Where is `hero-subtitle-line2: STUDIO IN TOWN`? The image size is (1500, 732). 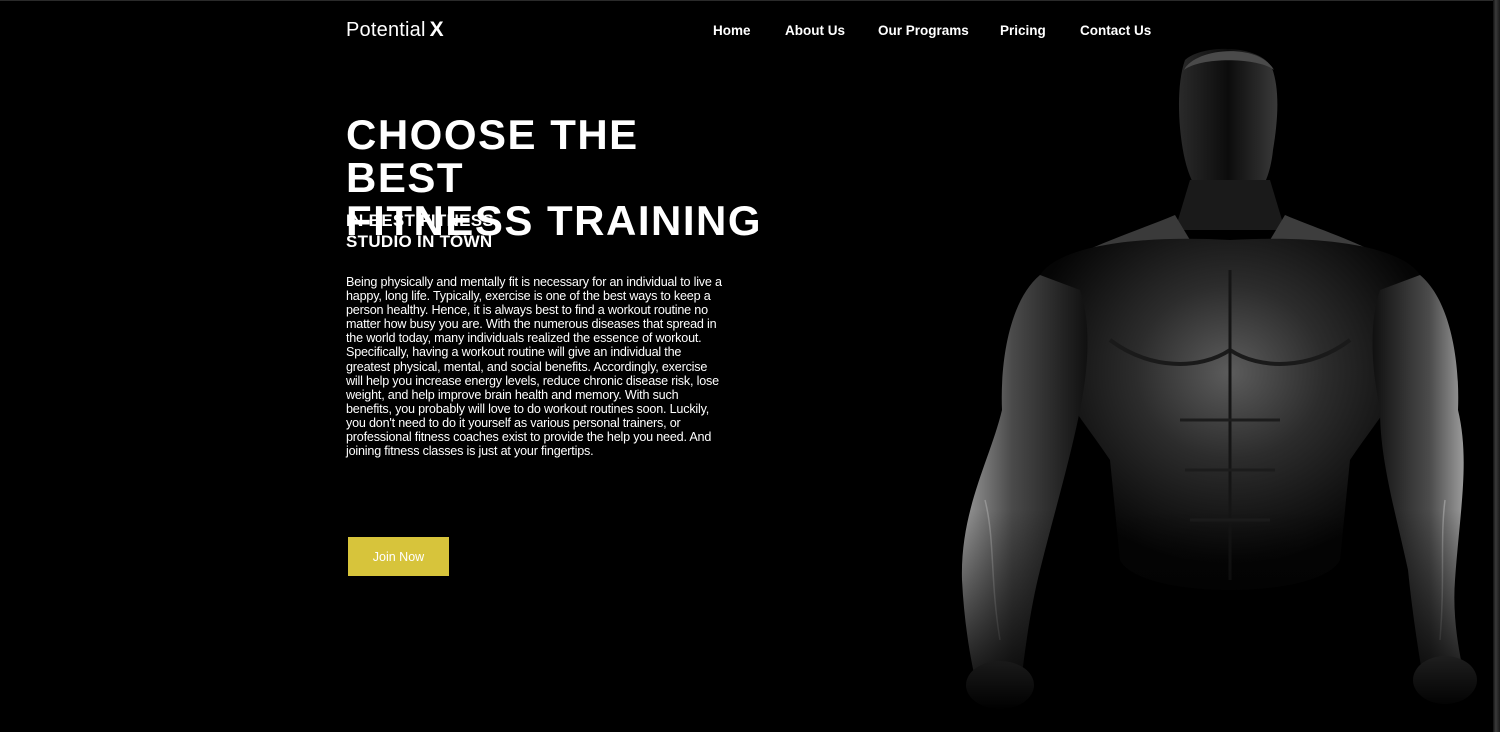
hero-subtitle-line2: STUDIO IN TOWN is located at coordinates (419, 241).